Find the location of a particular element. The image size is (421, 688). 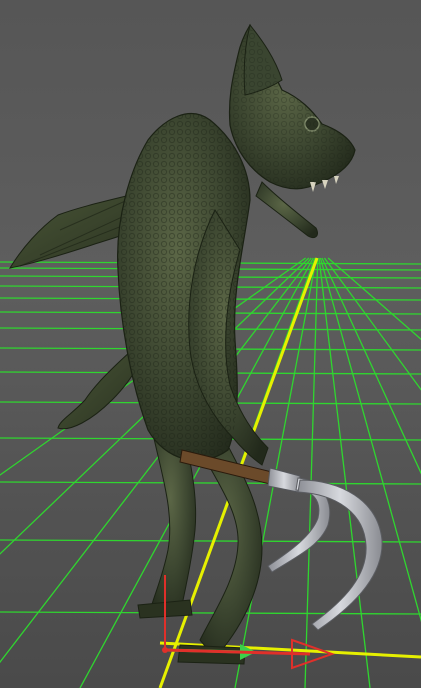

hook-pitchfork-weapon is located at coordinates (281, 540).